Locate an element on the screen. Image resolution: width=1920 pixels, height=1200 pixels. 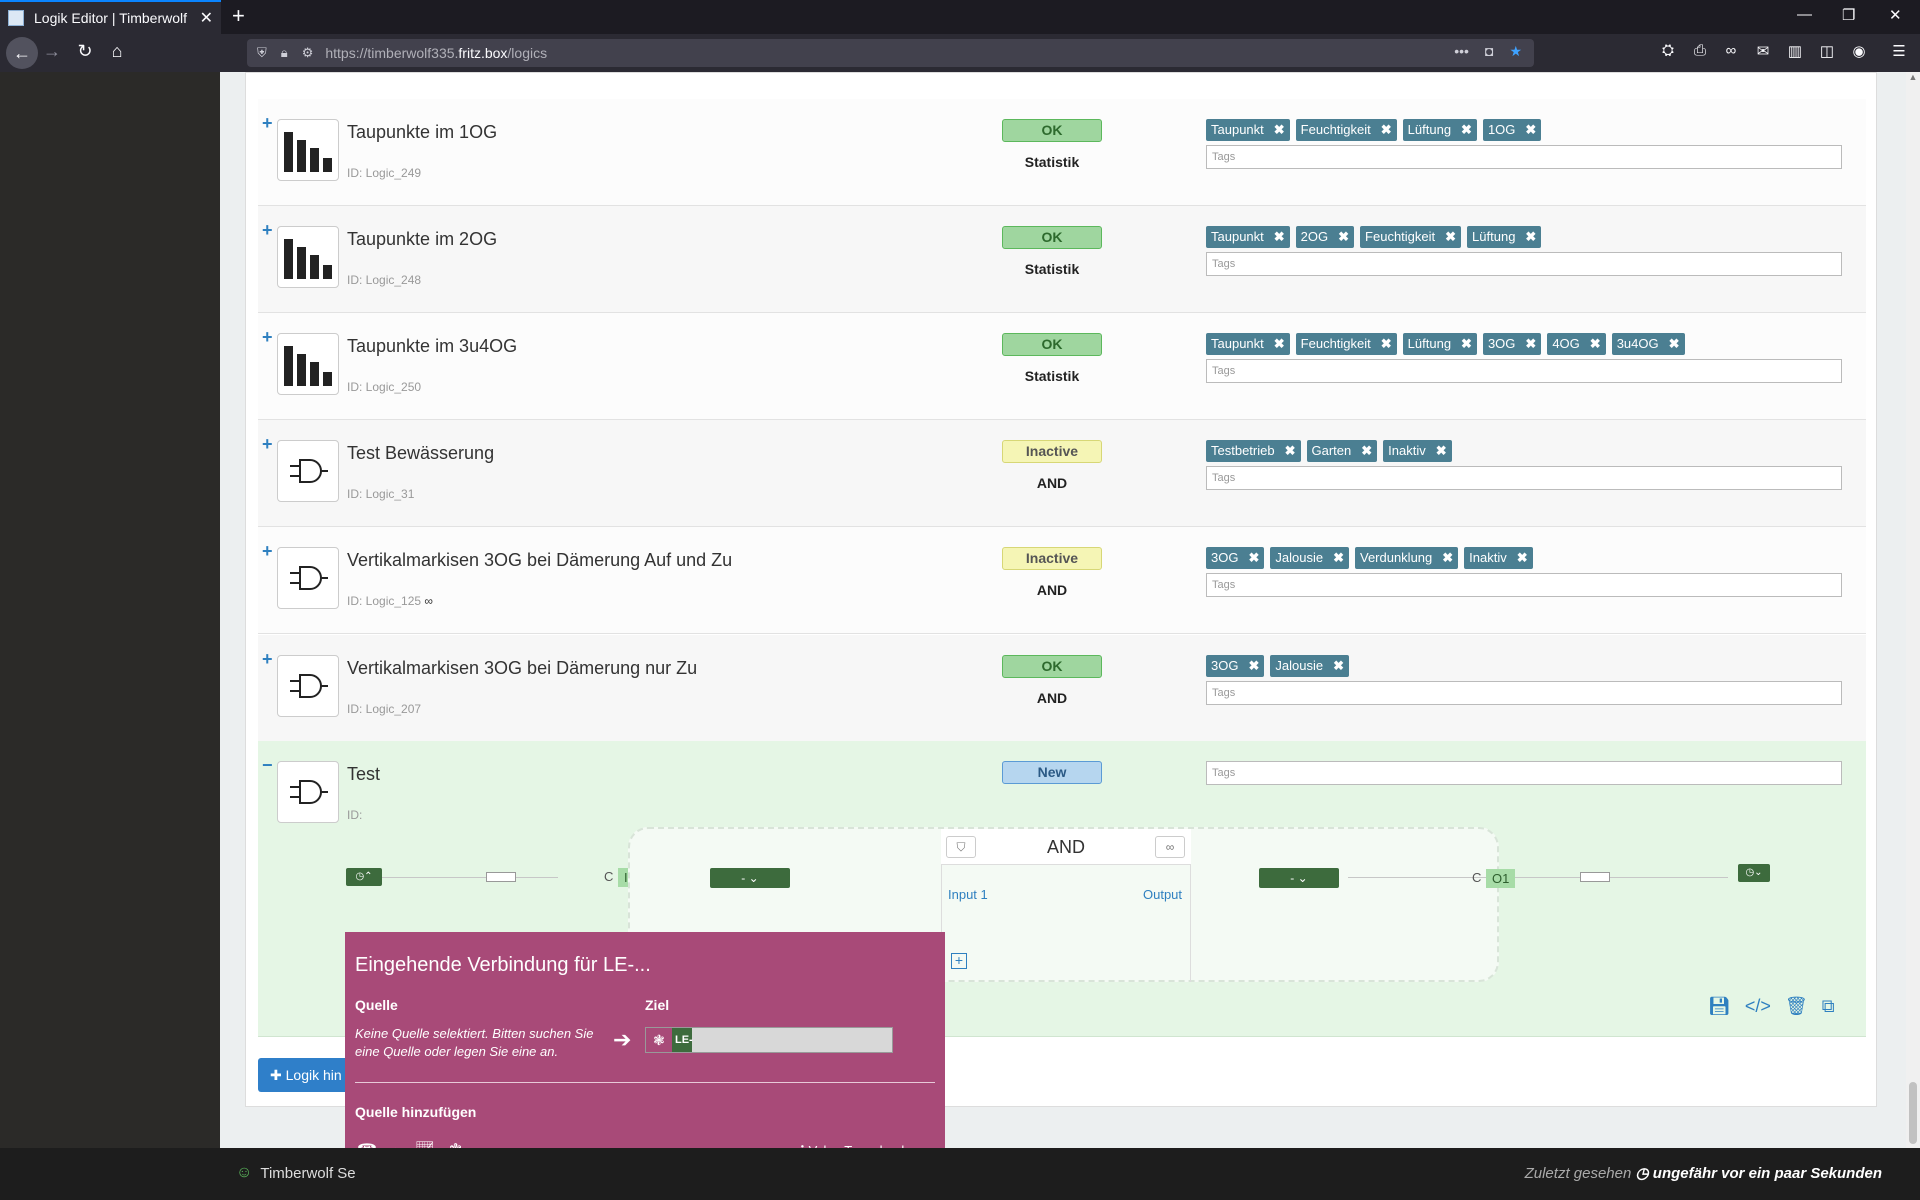
mask-icon: ∞ is located at coordinates (1731, 50).